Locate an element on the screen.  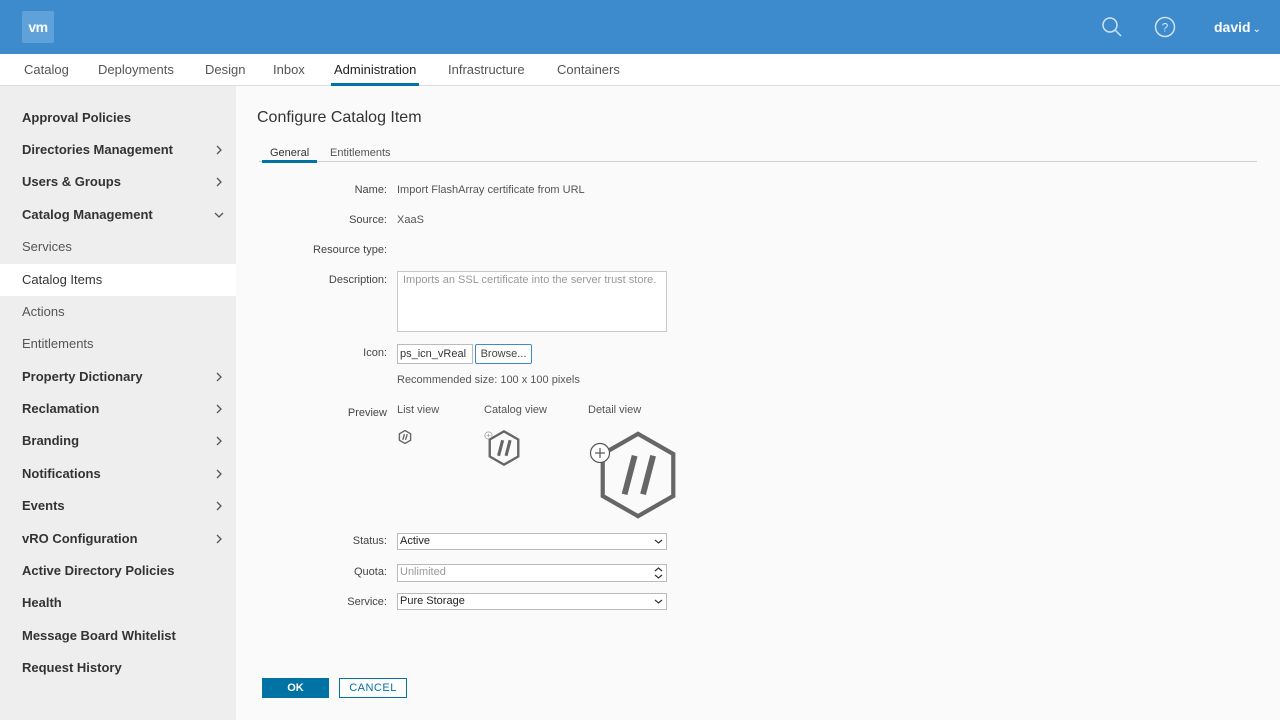
sidebar-item-vro-configuration: vRO Configuration is located at coordinates (118, 539).